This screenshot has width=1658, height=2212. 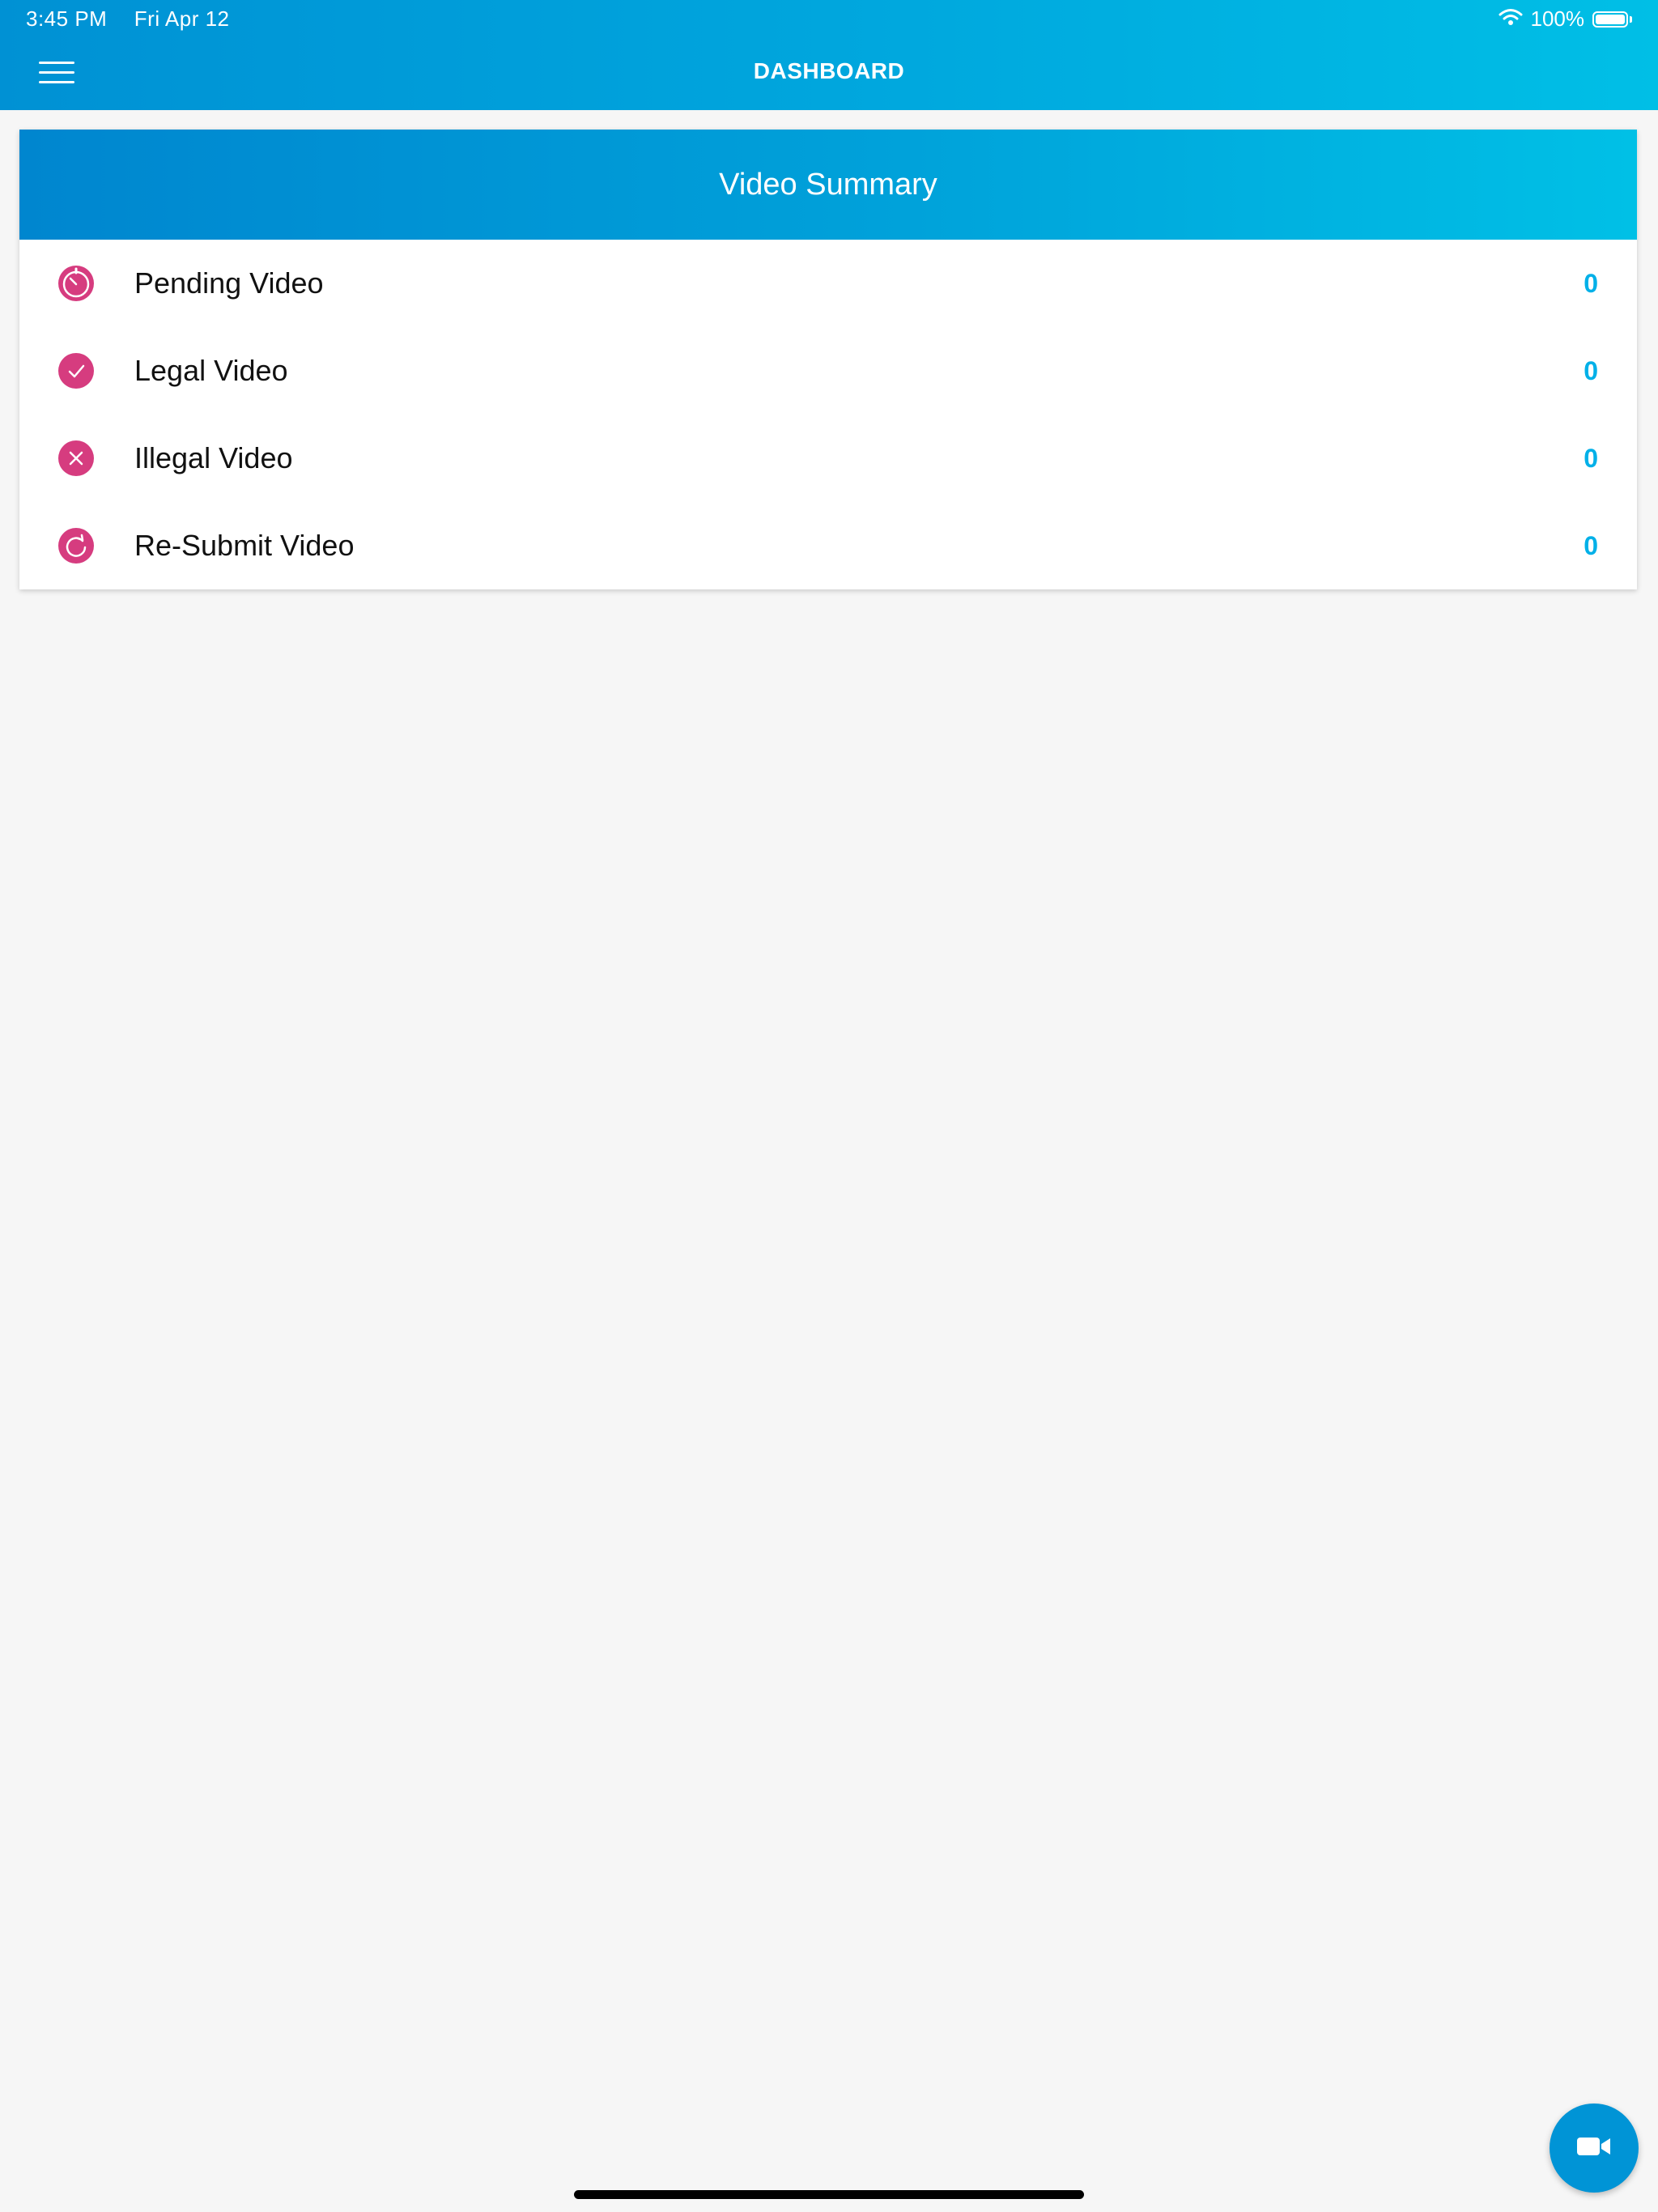 What do you see at coordinates (244, 545) in the screenshot?
I see `resubmit-video-label: Re-Submit Video` at bounding box center [244, 545].